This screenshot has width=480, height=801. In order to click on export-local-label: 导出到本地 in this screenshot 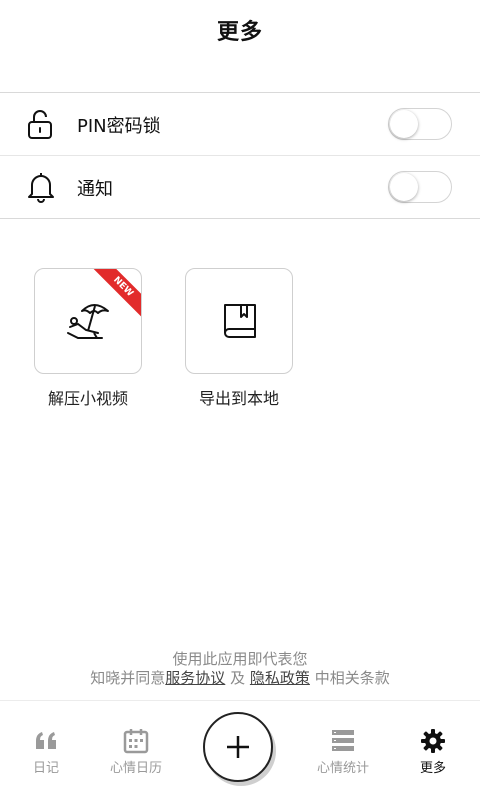, I will do `click(238, 398)`.